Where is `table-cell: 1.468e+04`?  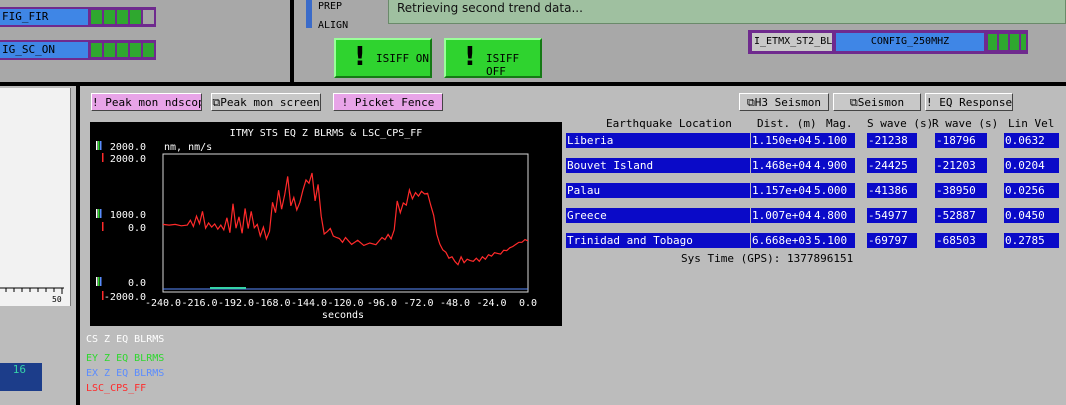
table-cell: 1.468e+04 is located at coordinates (782, 165).